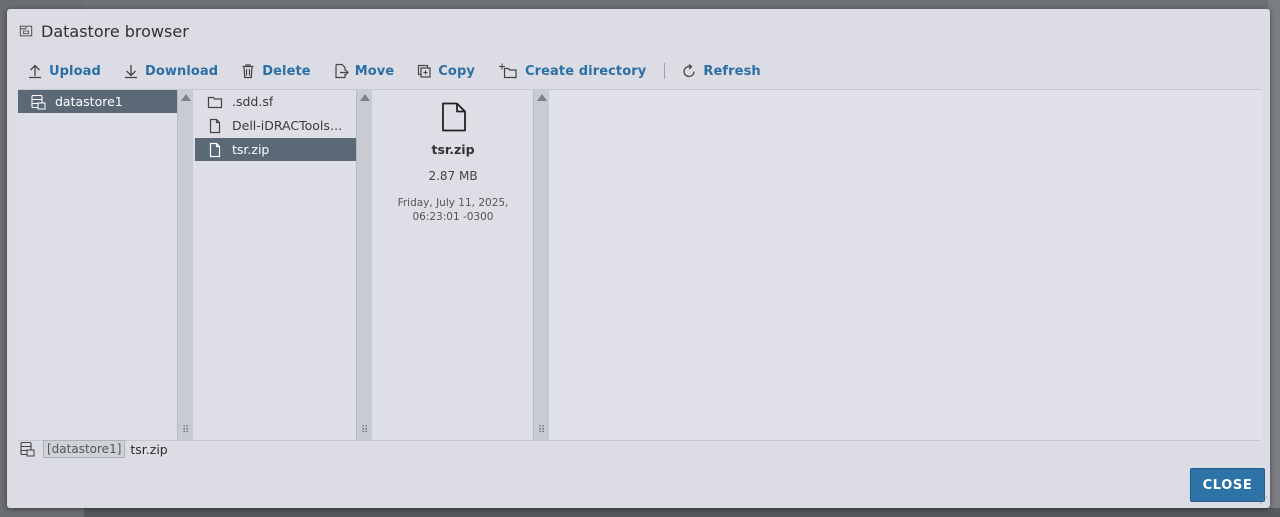 The image size is (1280, 517). What do you see at coordinates (424, 71) in the screenshot?
I see `copy-icon` at bounding box center [424, 71].